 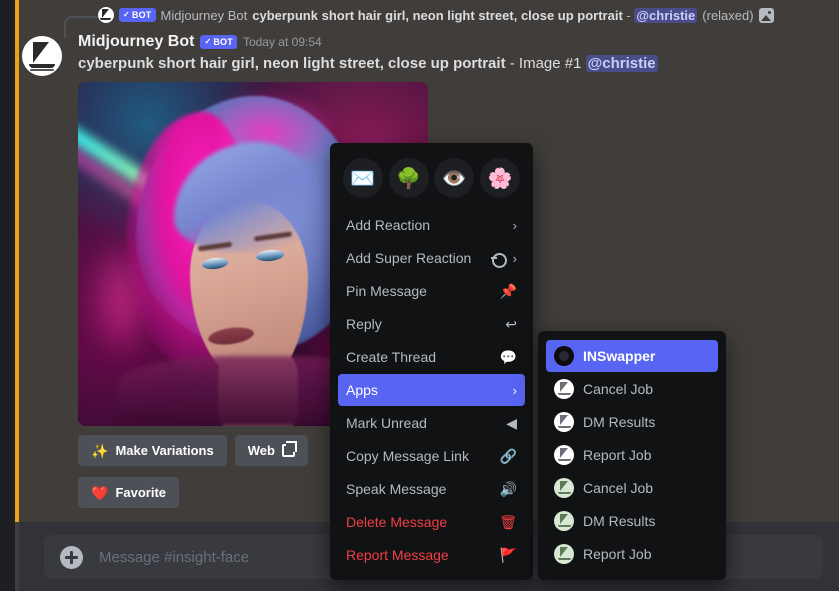 I want to click on message-bot-badge: ✓ BOT, so click(x=218, y=42).